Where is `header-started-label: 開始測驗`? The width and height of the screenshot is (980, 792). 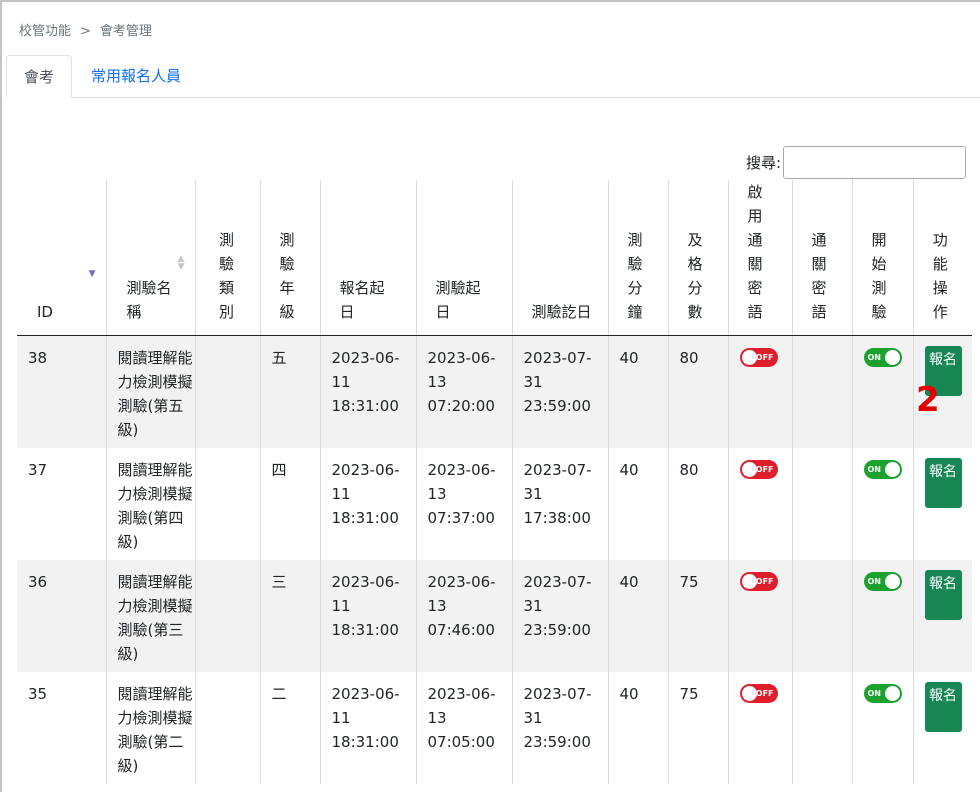 header-started-label: 開始測驗 is located at coordinates (879, 276).